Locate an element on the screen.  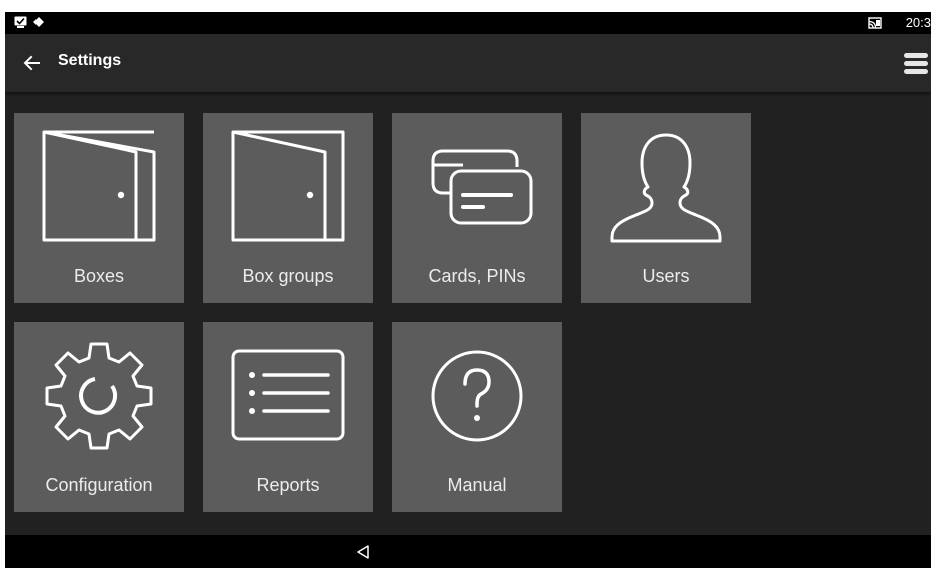
tile-boxes: Boxes is located at coordinates (99, 208).